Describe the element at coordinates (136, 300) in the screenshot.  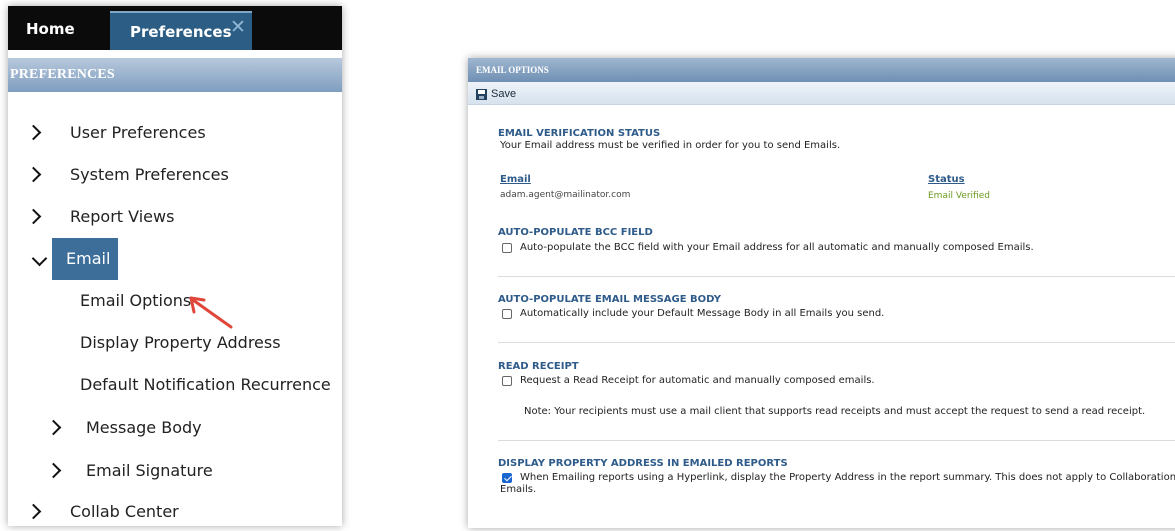
I see `nav-item-label: Email Options` at that location.